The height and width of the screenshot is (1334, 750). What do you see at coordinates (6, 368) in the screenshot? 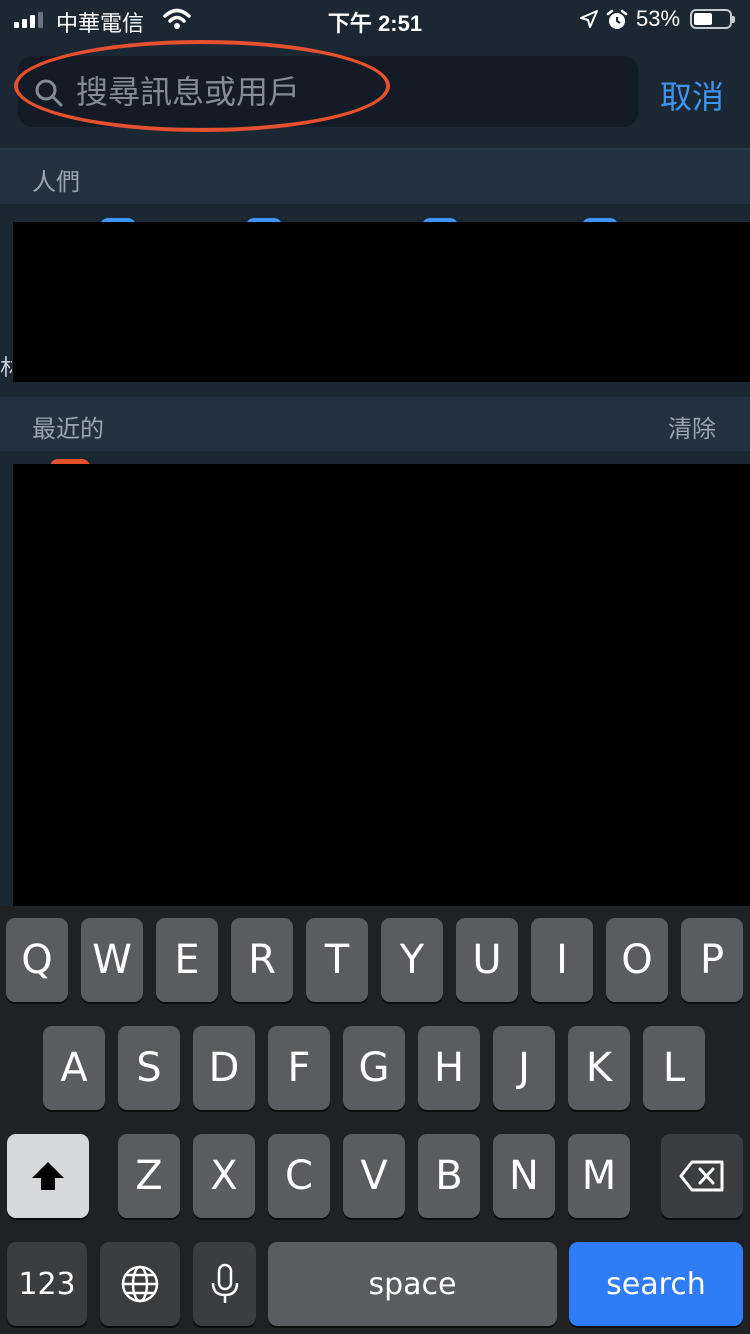
I see `truncated-contact-name: 林` at bounding box center [6, 368].